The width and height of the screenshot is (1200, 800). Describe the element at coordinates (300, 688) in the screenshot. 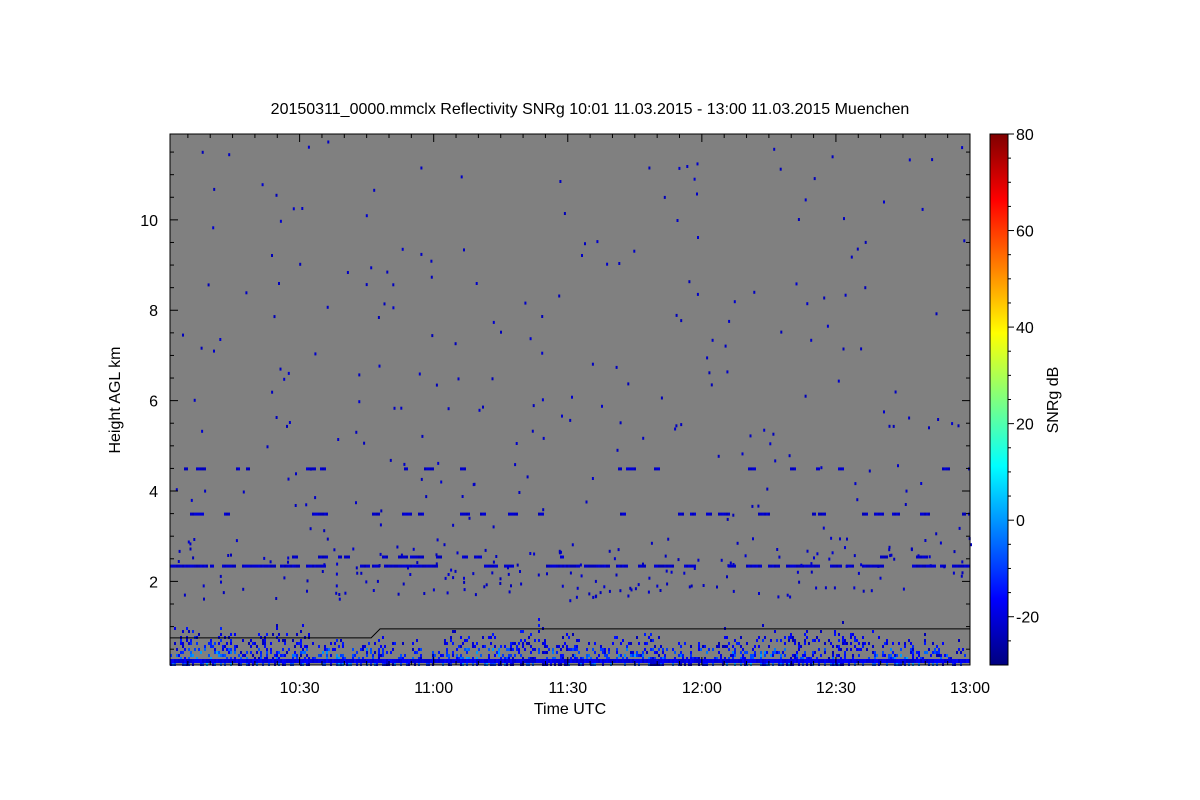

I see `x-tick-label: 10:30` at that location.